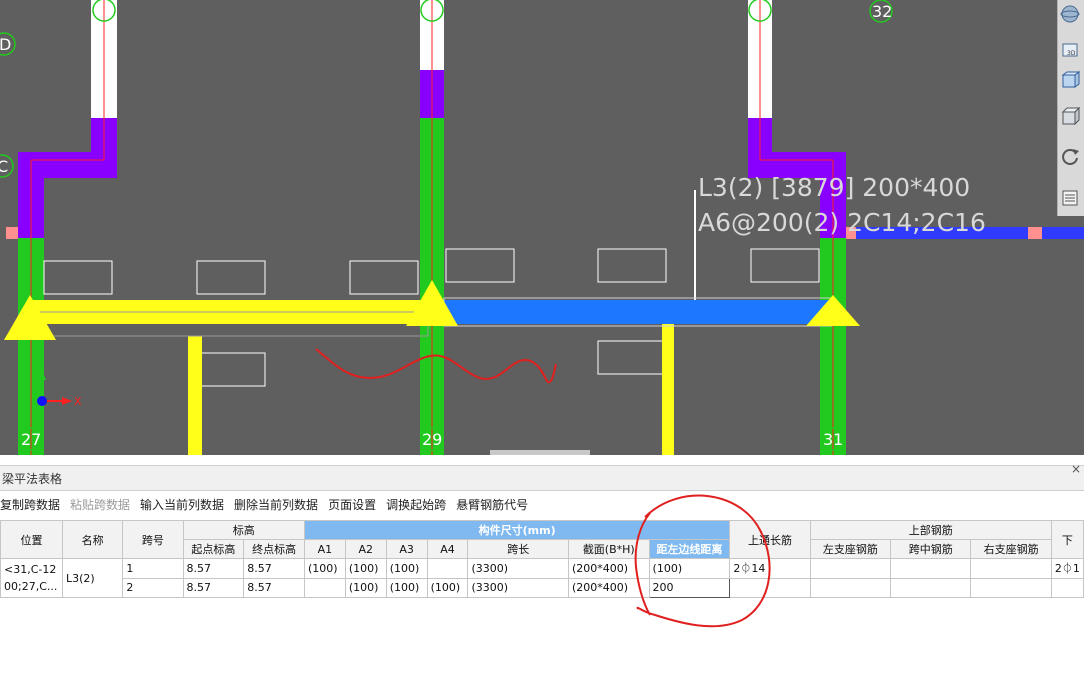 Image resolution: width=1084 pixels, height=690 pixels. What do you see at coordinates (418, 504) in the screenshot?
I see `swap-start-span-button: 调换起始跨` at bounding box center [418, 504].